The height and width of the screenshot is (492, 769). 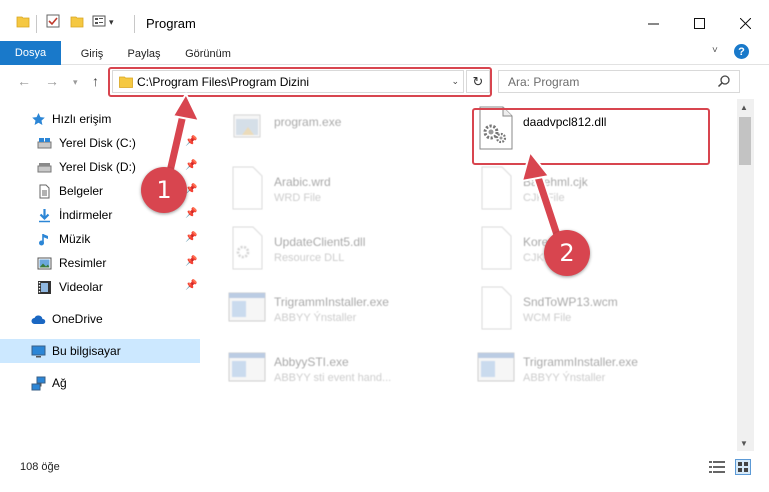 I want to click on sidebar-item-drive-c: Yerel Disk (C:) 📌, so click(x=100, y=143).